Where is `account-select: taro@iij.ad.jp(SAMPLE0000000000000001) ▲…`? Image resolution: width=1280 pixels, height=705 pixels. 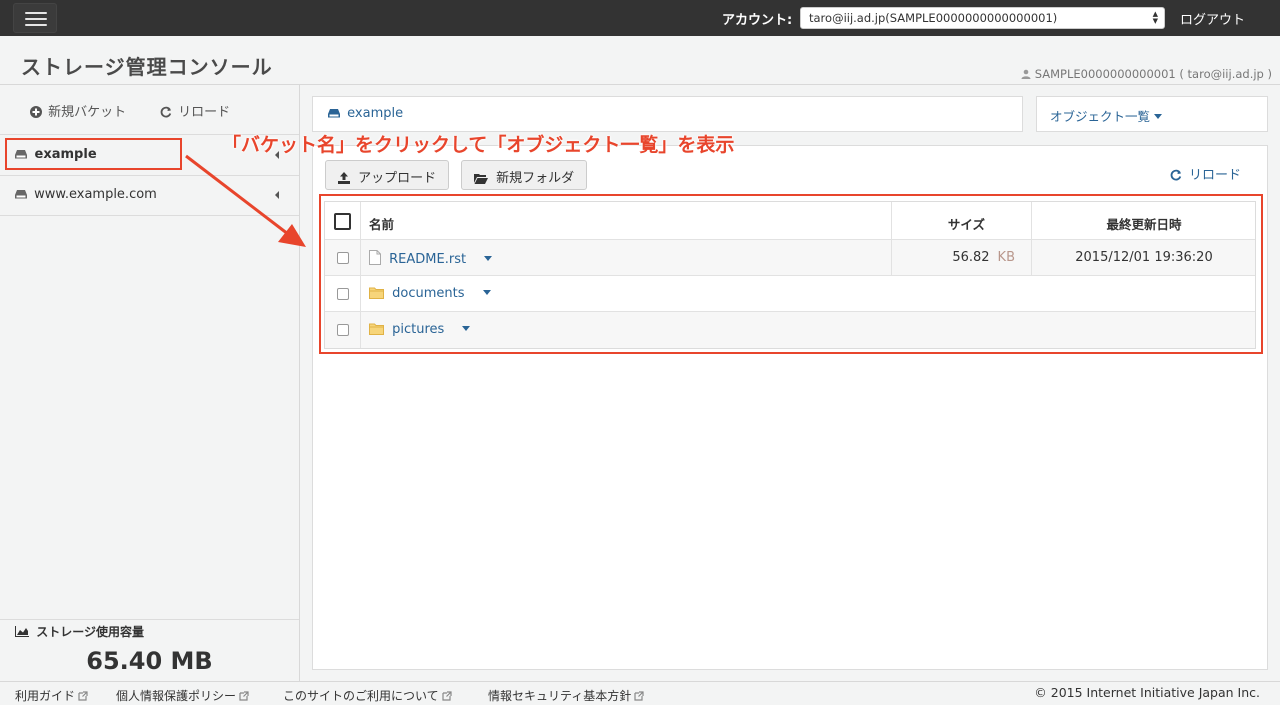 account-select: taro@iij.ad.jp(SAMPLE0000000000000001) ▲… is located at coordinates (982, 18).